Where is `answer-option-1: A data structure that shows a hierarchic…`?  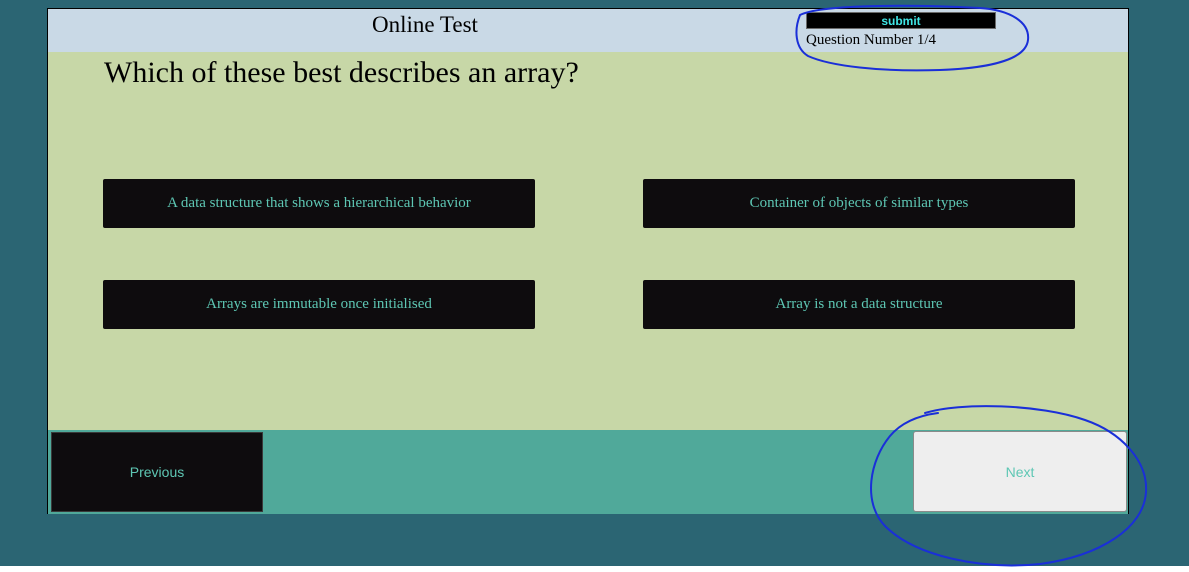
answer-option-1: A data structure that shows a hierarchic… is located at coordinates (319, 203).